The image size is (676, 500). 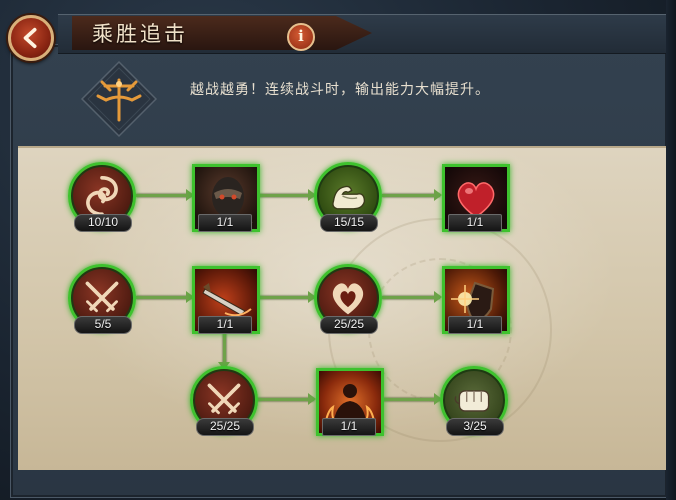 What do you see at coordinates (348, 299) in the screenshot?
I see `talent-node-r2c3: 25/25` at bounding box center [348, 299].